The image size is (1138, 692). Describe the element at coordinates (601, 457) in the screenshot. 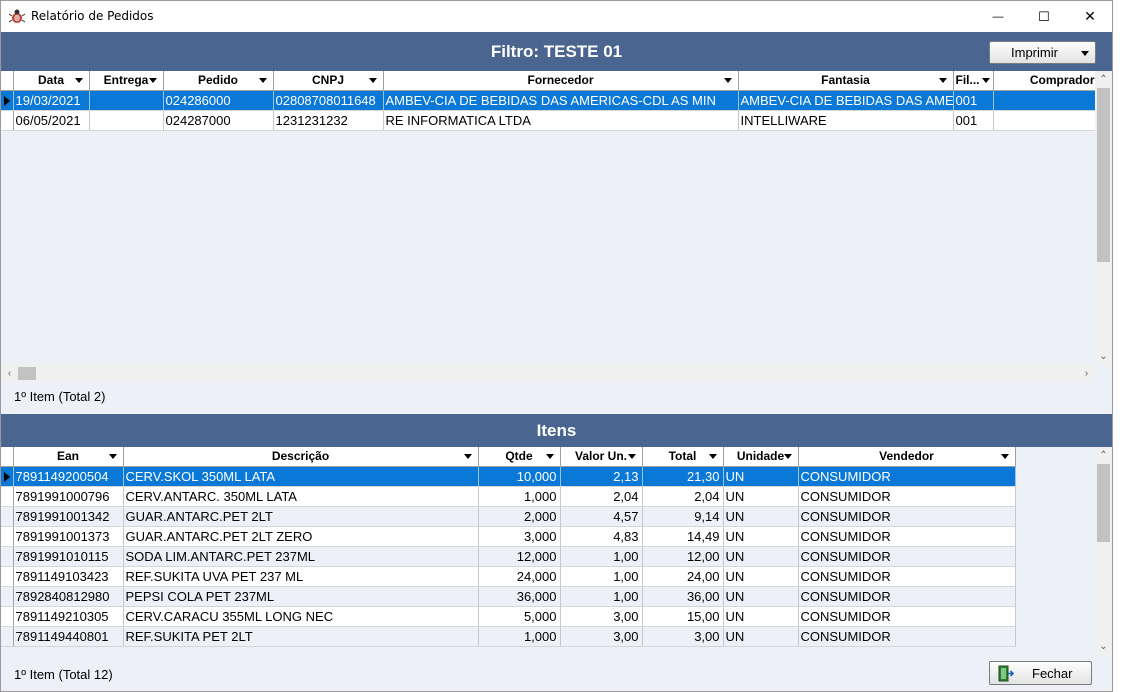

I see `column-header-valor-un: Valor Un.` at that location.